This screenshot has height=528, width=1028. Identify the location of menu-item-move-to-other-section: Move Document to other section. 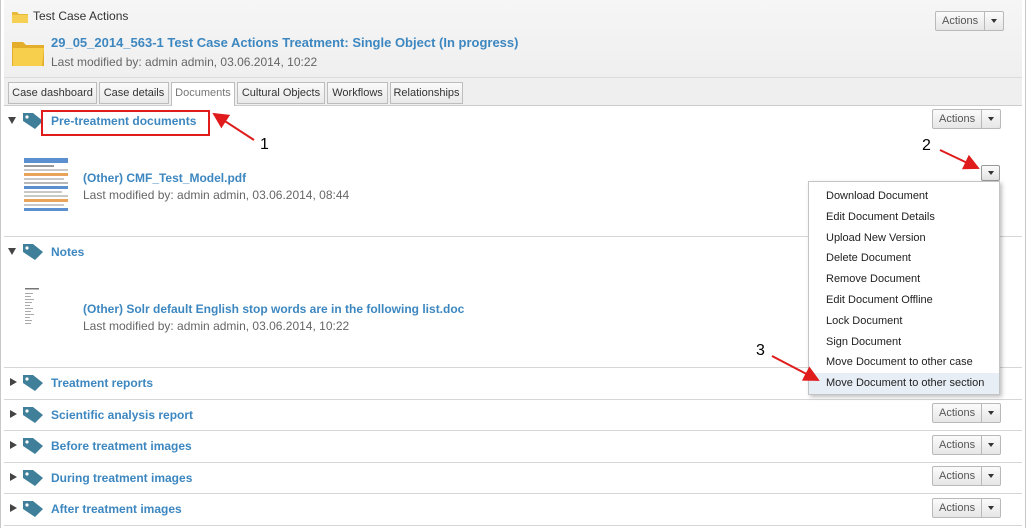
(904, 383).